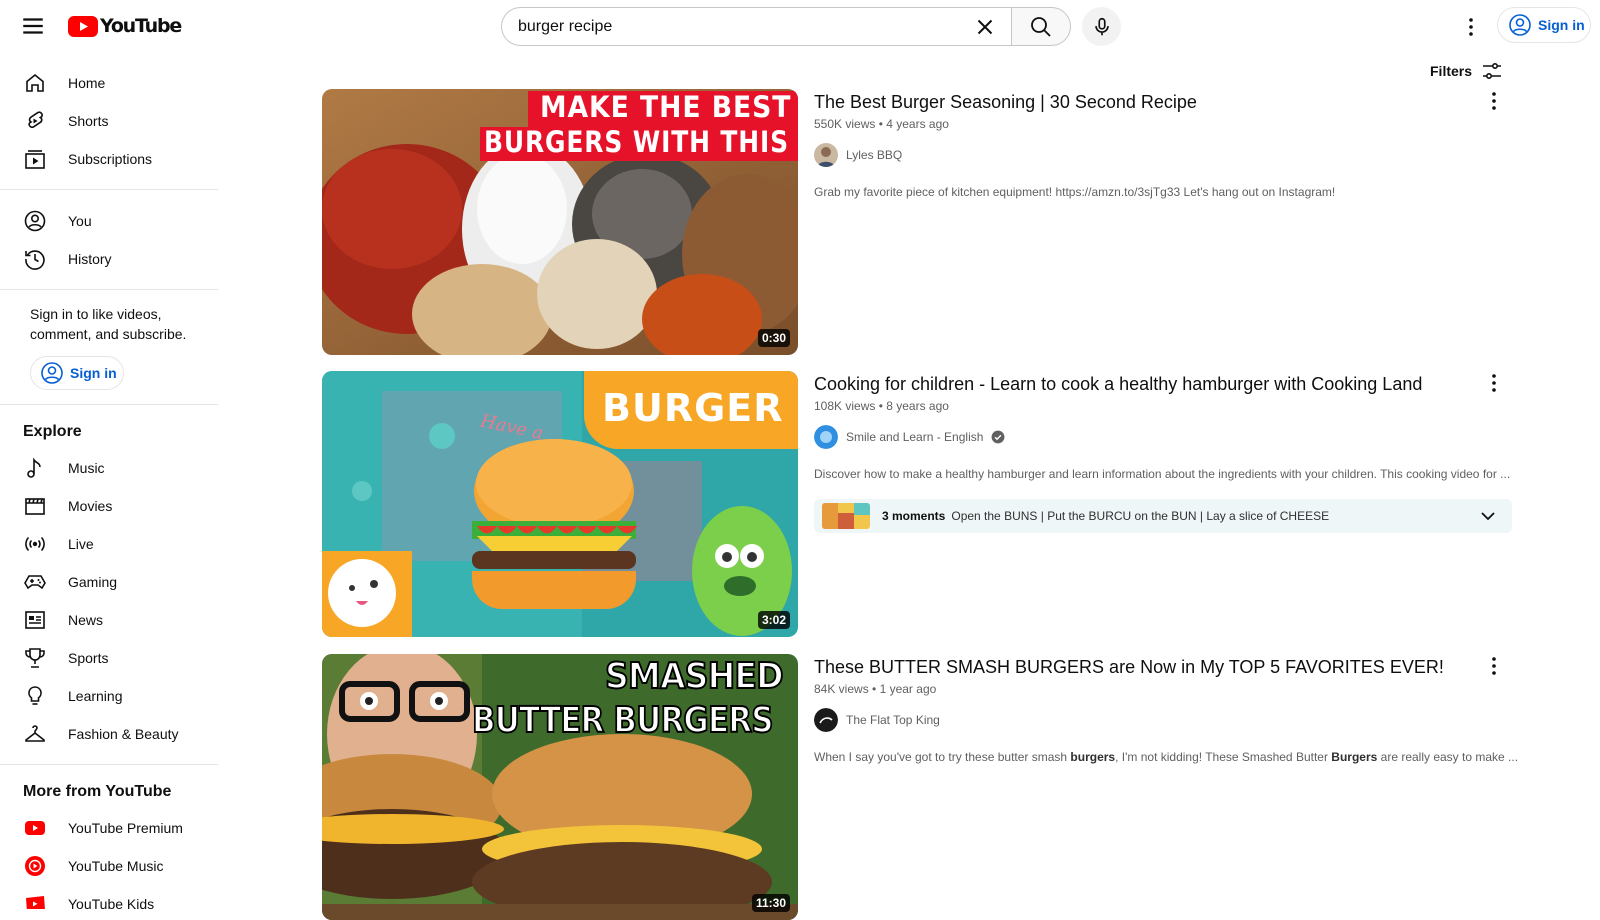 This screenshot has height=920, width=1600. I want to click on video-thumbnail: MAKE THE BEST BURGERS WITH THIS 0:30, so click(560, 222).